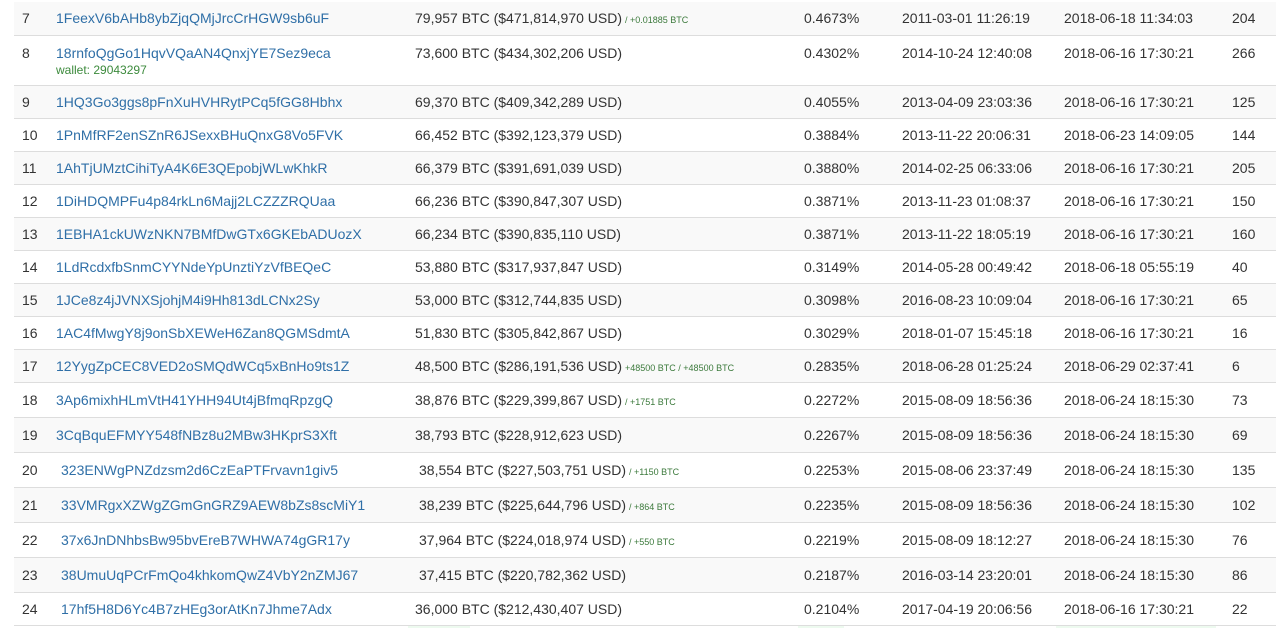 This screenshot has width=1277, height=632. Describe the element at coordinates (193, 53) in the screenshot. I see `address-link: 18rnfoQgGo1HqvVQaAN4QnxjYE7Sez9eca` at that location.